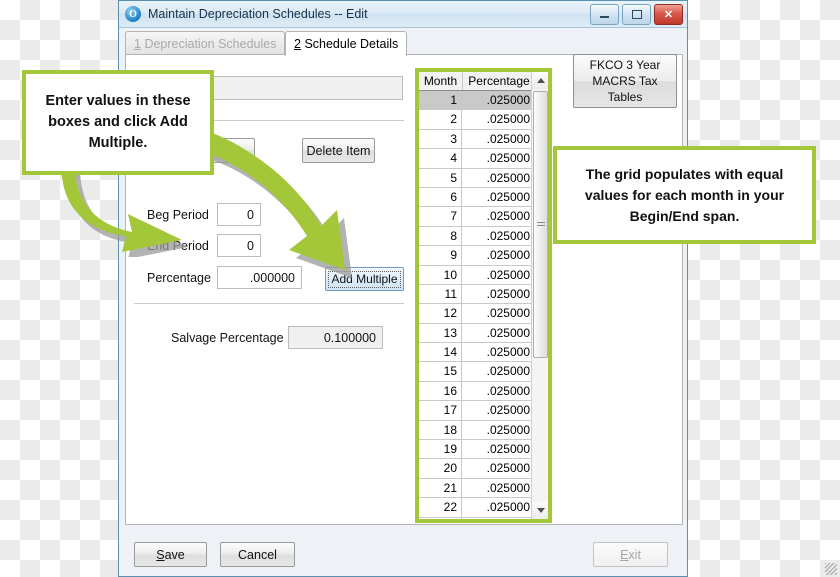  I want to click on grid-header-percentage: Percentage, so click(499, 81).